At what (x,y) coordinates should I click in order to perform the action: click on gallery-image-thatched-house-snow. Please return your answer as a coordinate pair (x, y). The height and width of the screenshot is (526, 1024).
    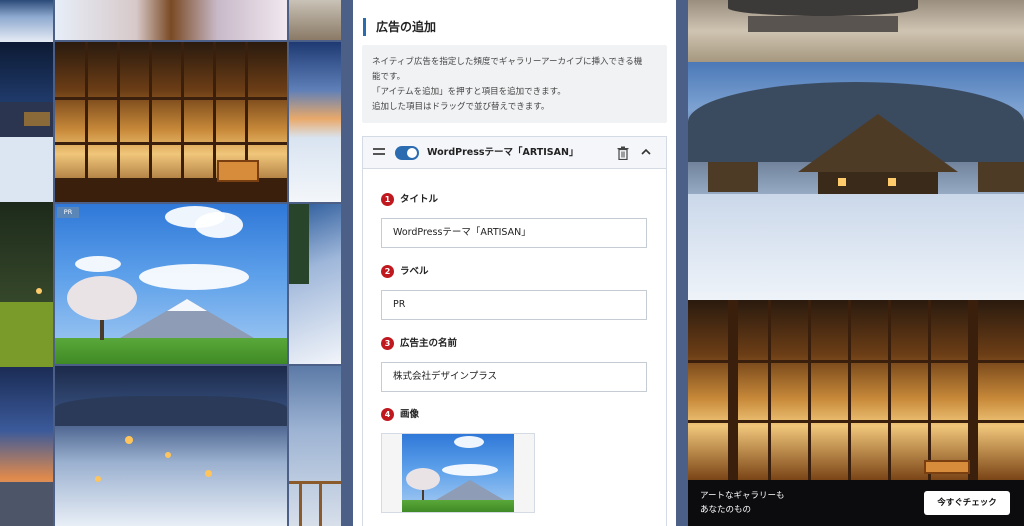
    Looking at the image, I should click on (856, 181).